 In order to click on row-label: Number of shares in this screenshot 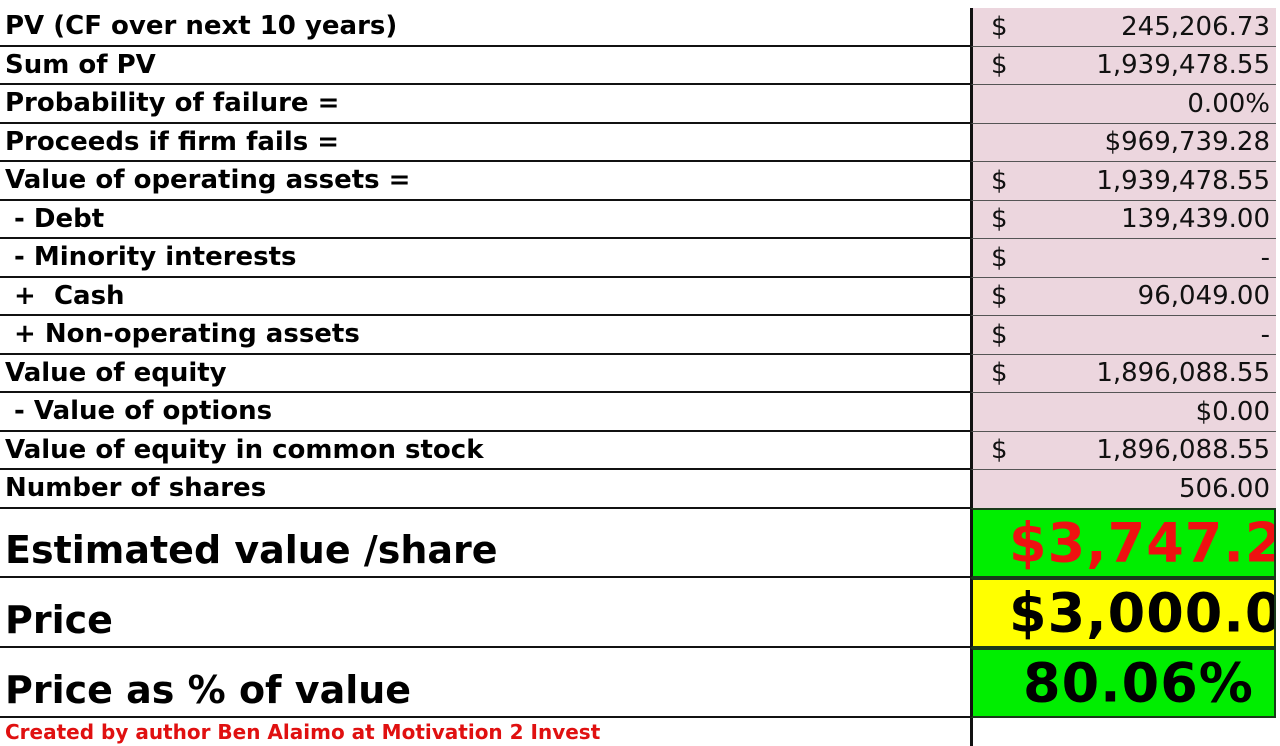, I will do `click(485, 489)`.